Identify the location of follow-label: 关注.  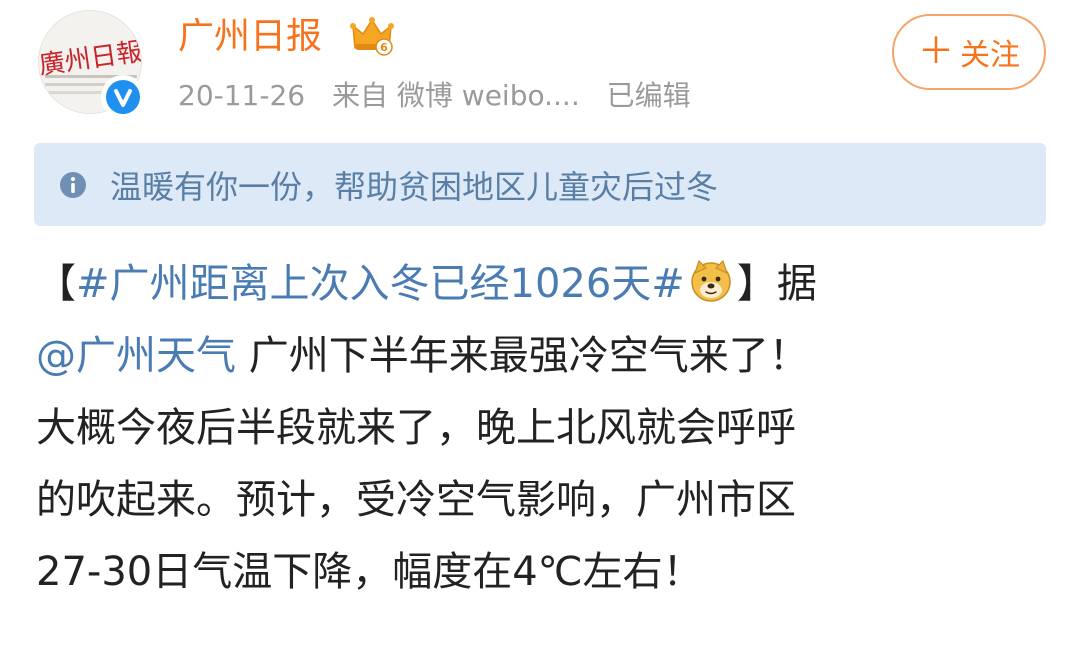
(990, 55).